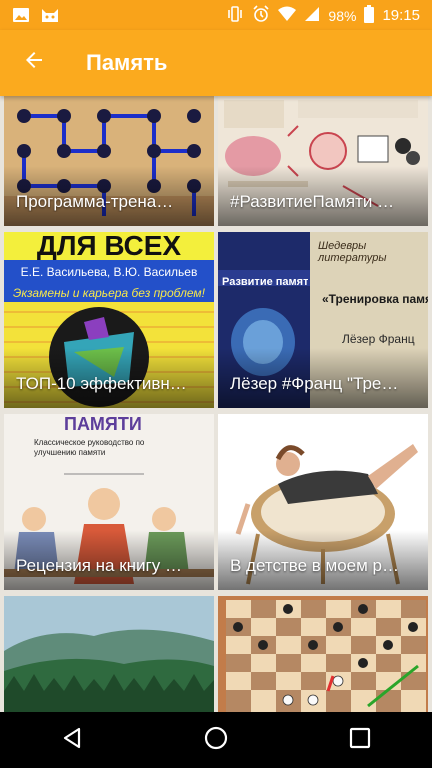  What do you see at coordinates (369, 15) in the screenshot?
I see `battery-icon` at bounding box center [369, 15].